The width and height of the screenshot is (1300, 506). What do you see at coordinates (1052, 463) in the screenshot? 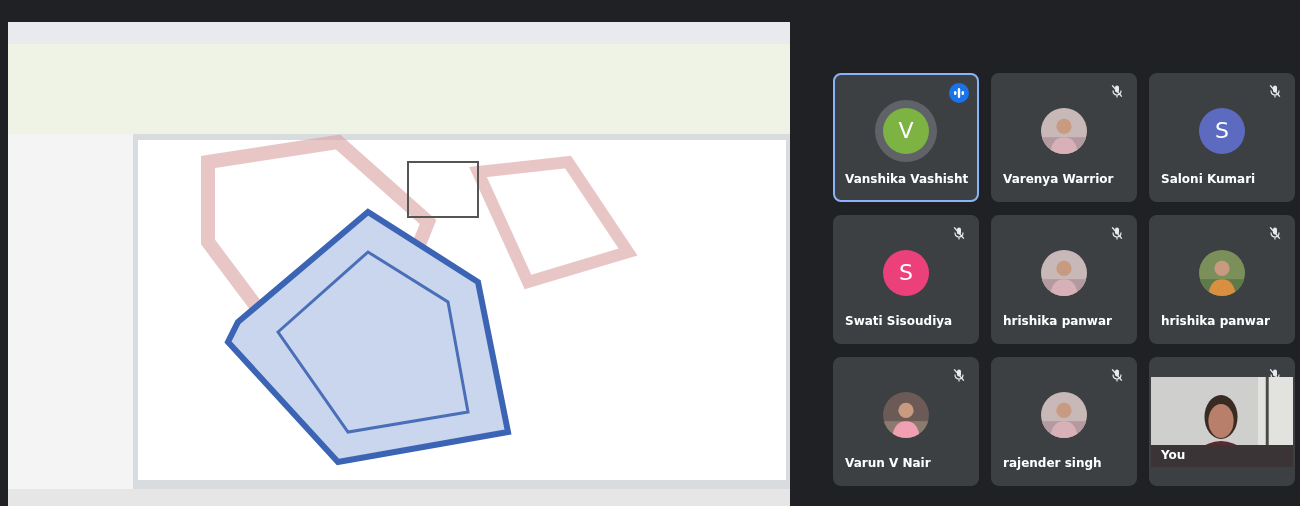
I see `participant-name: rajender singh` at bounding box center [1052, 463].